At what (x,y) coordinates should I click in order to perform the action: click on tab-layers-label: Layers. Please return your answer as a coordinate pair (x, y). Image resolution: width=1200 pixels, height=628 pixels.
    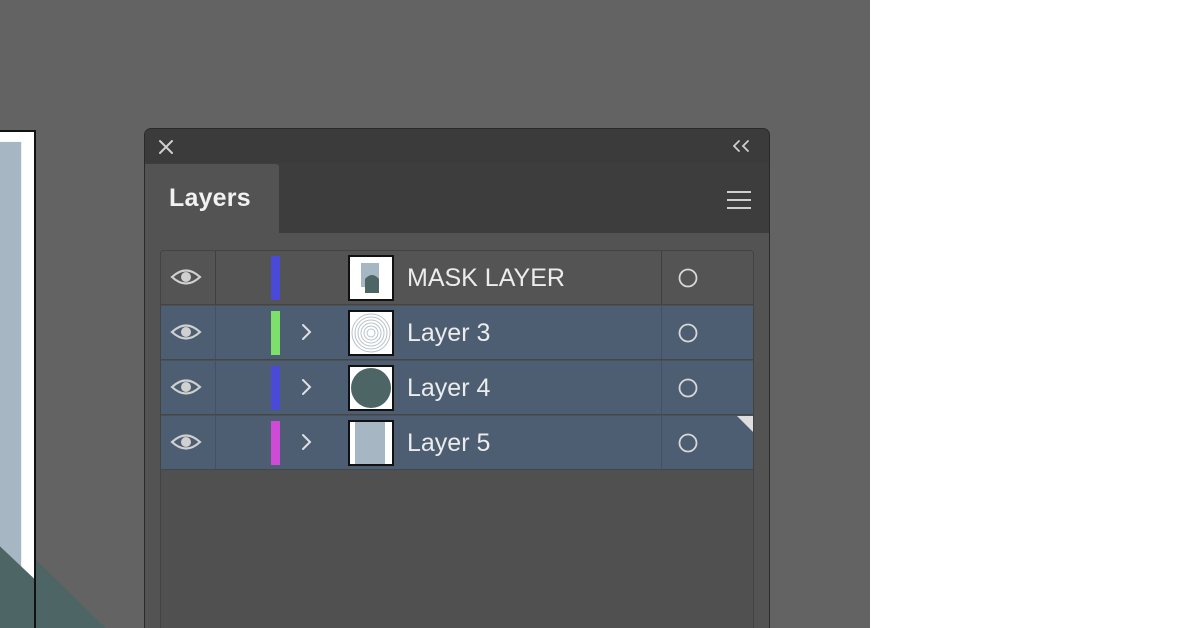
    Looking at the image, I should click on (210, 198).